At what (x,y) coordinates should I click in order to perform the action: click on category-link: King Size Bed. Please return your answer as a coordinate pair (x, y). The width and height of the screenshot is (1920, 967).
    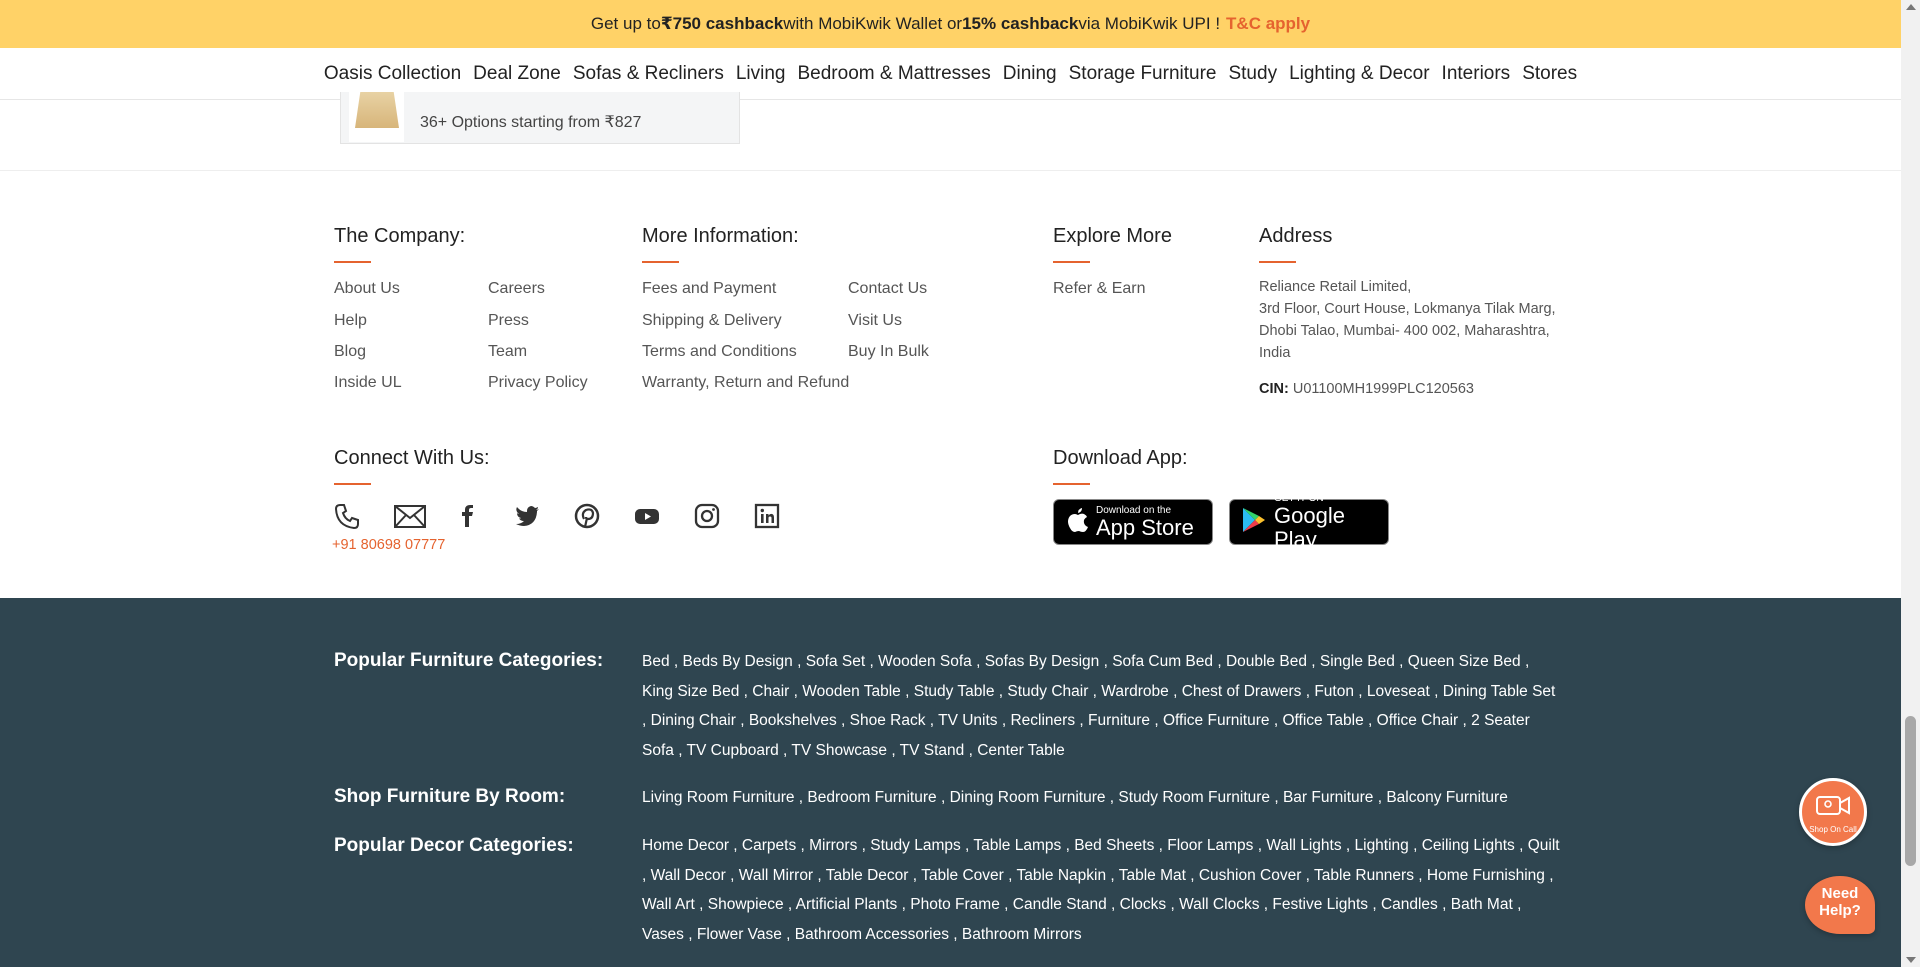
    Looking at the image, I should click on (690, 691).